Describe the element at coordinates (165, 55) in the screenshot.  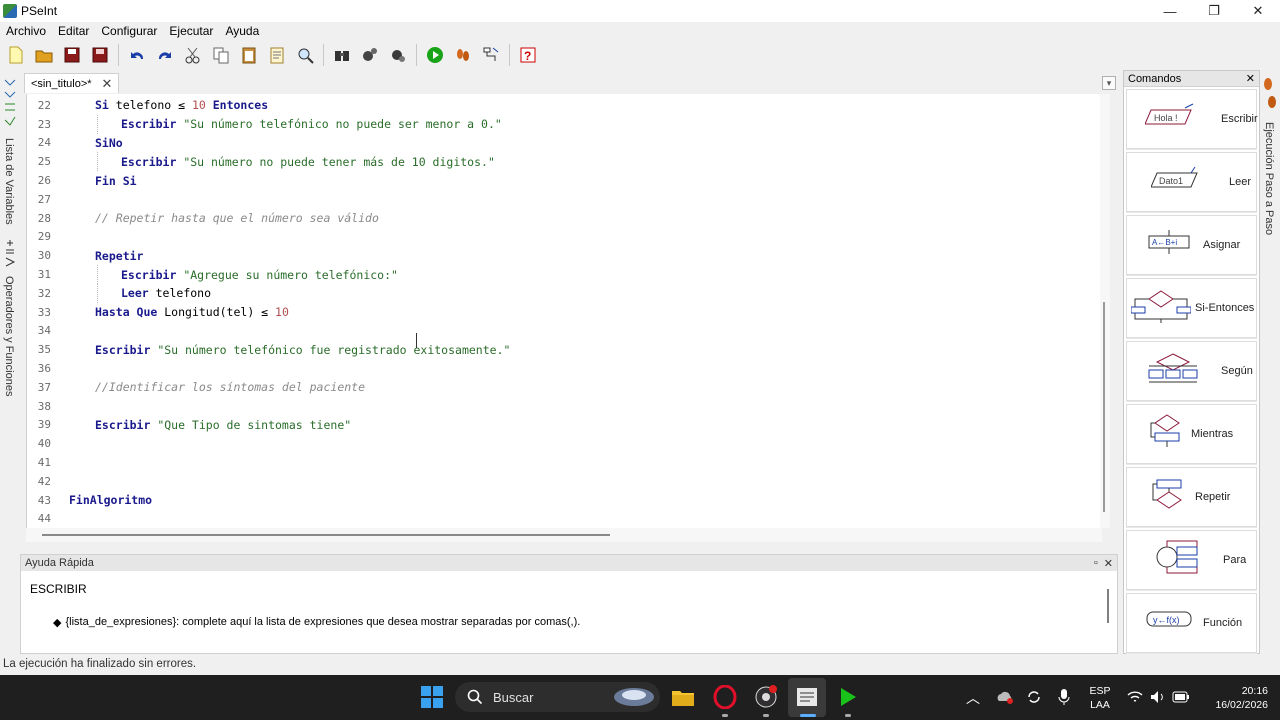
I see `redo-button` at that location.